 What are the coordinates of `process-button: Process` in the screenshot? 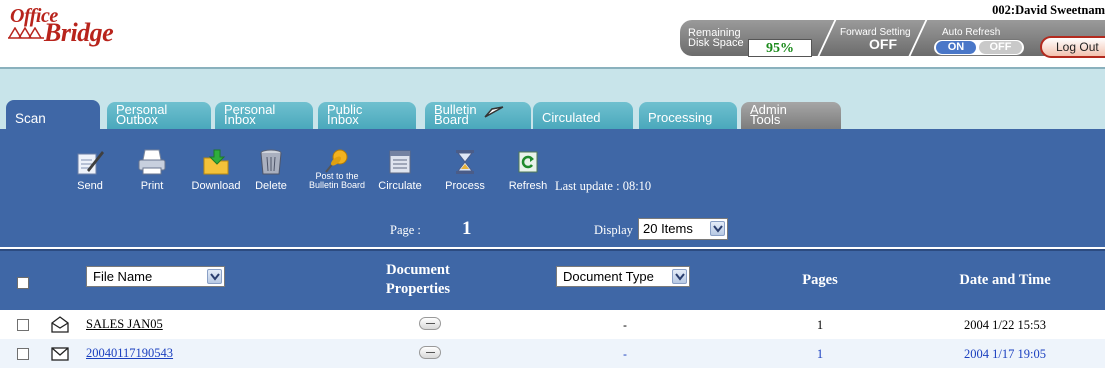 It's located at (465, 170).